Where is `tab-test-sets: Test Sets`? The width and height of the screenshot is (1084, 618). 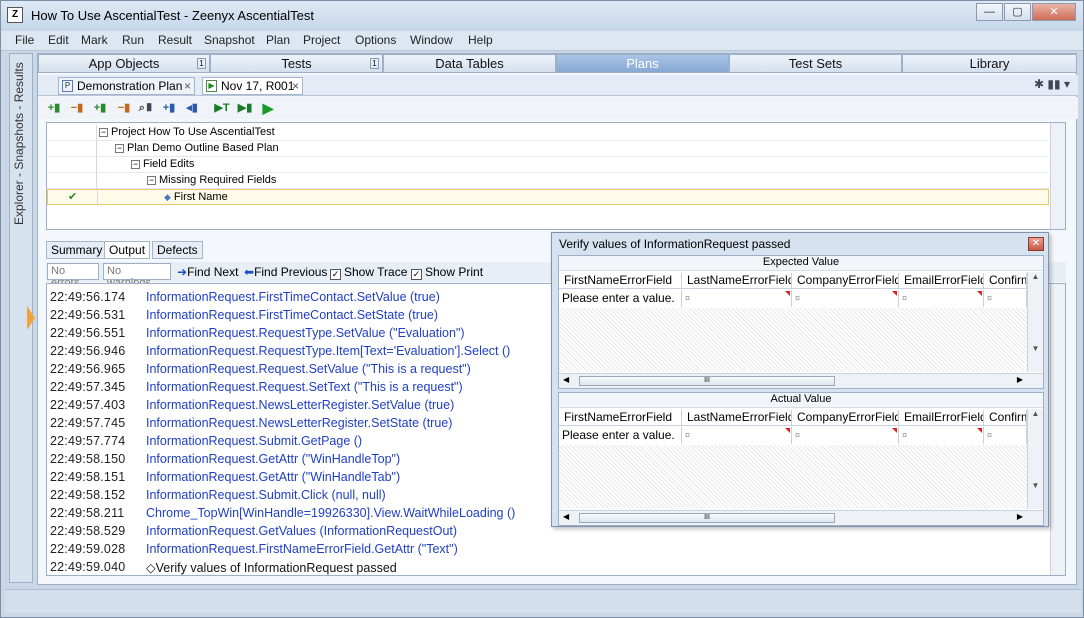
tab-test-sets: Test Sets is located at coordinates (815, 63).